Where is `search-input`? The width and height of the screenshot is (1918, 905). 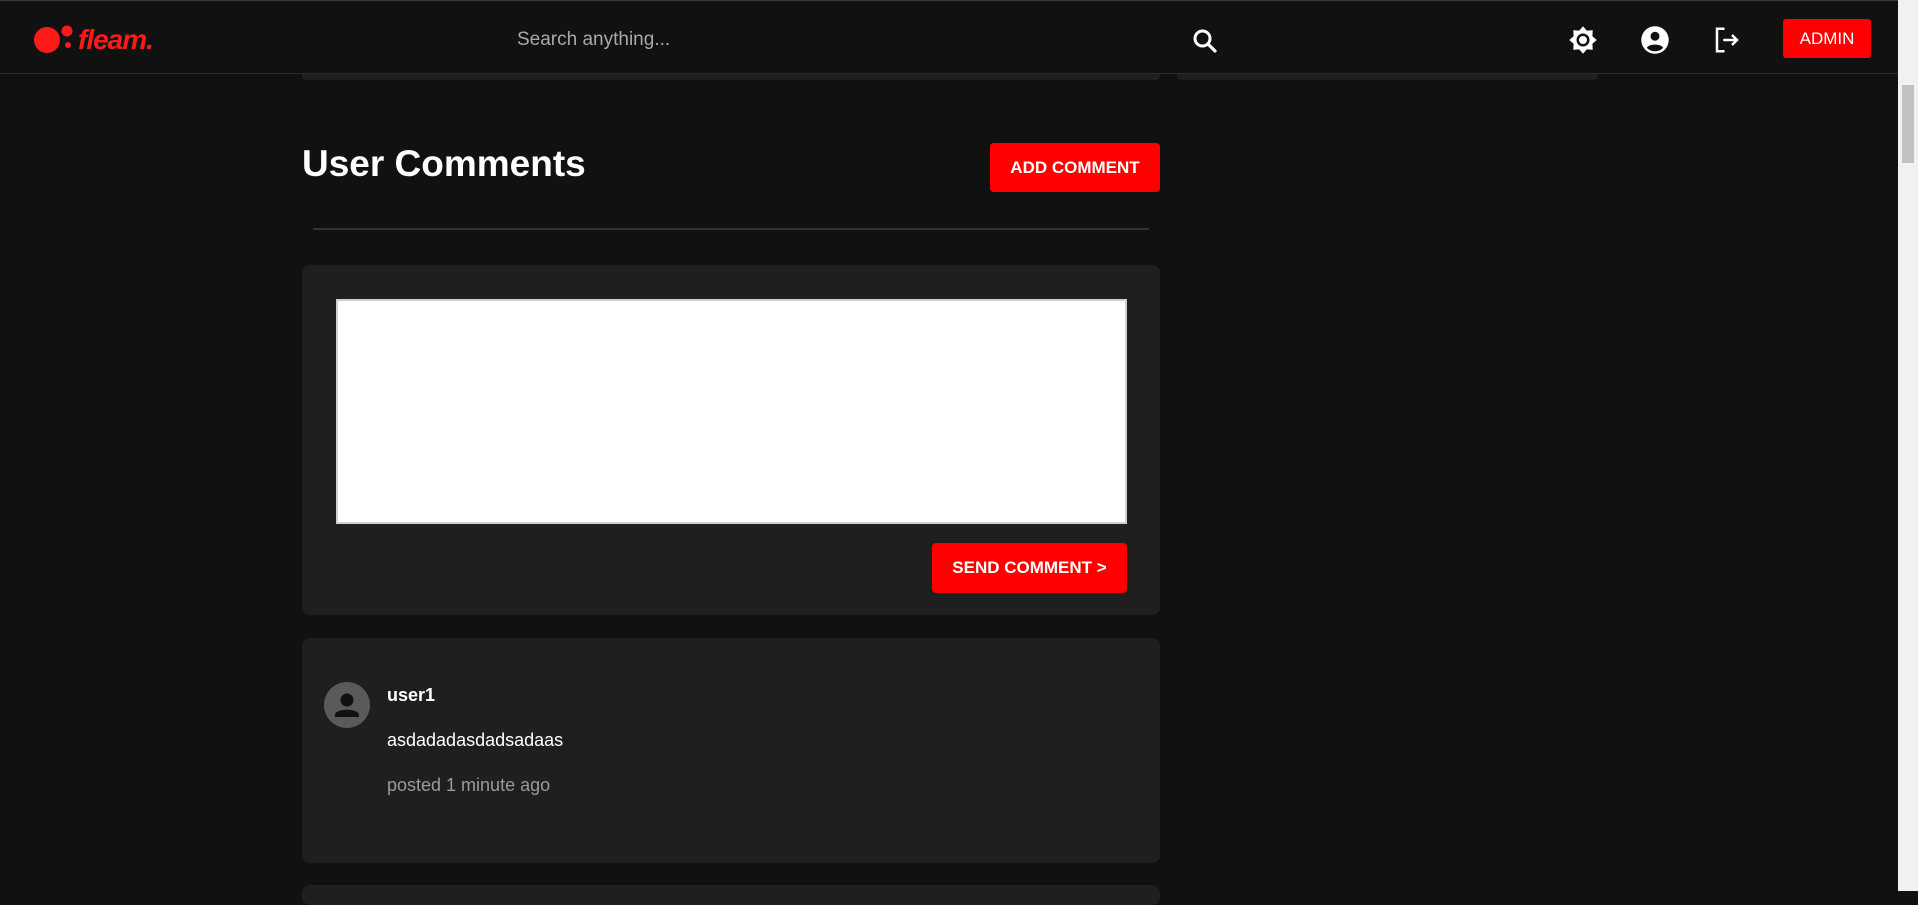 search-input is located at coordinates (842, 40).